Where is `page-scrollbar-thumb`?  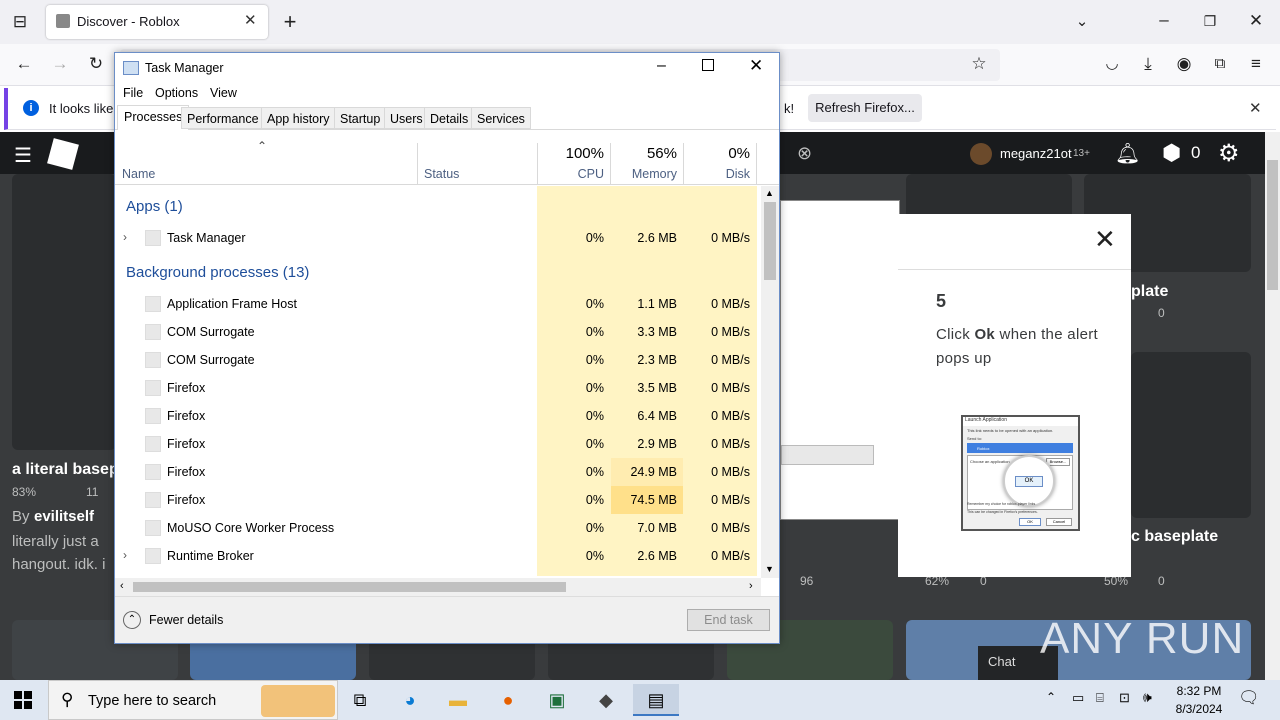 page-scrollbar-thumb is located at coordinates (1272, 225).